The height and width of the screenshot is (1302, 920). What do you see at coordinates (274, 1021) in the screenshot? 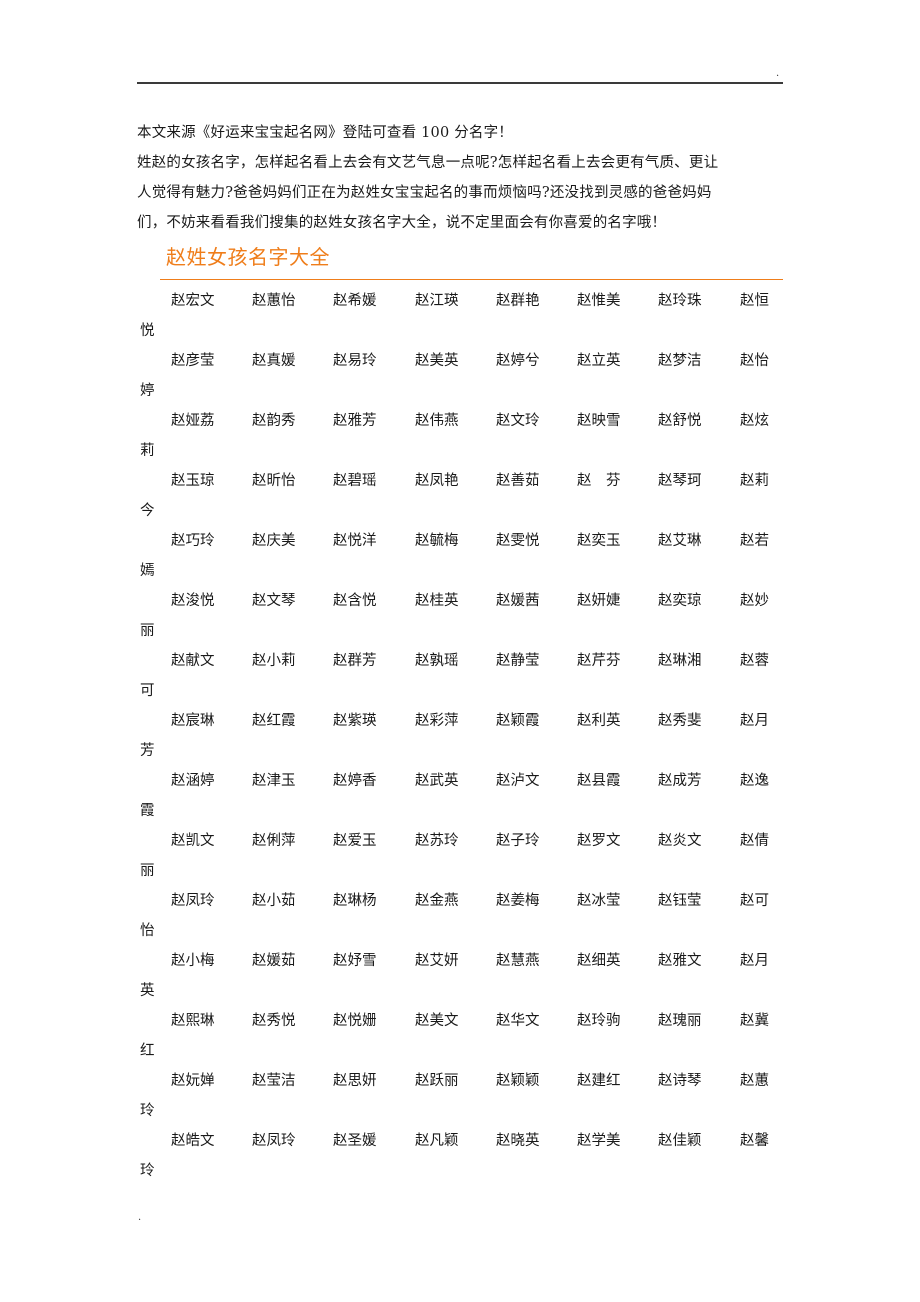
I see `name-item: 赵秀悦` at bounding box center [274, 1021].